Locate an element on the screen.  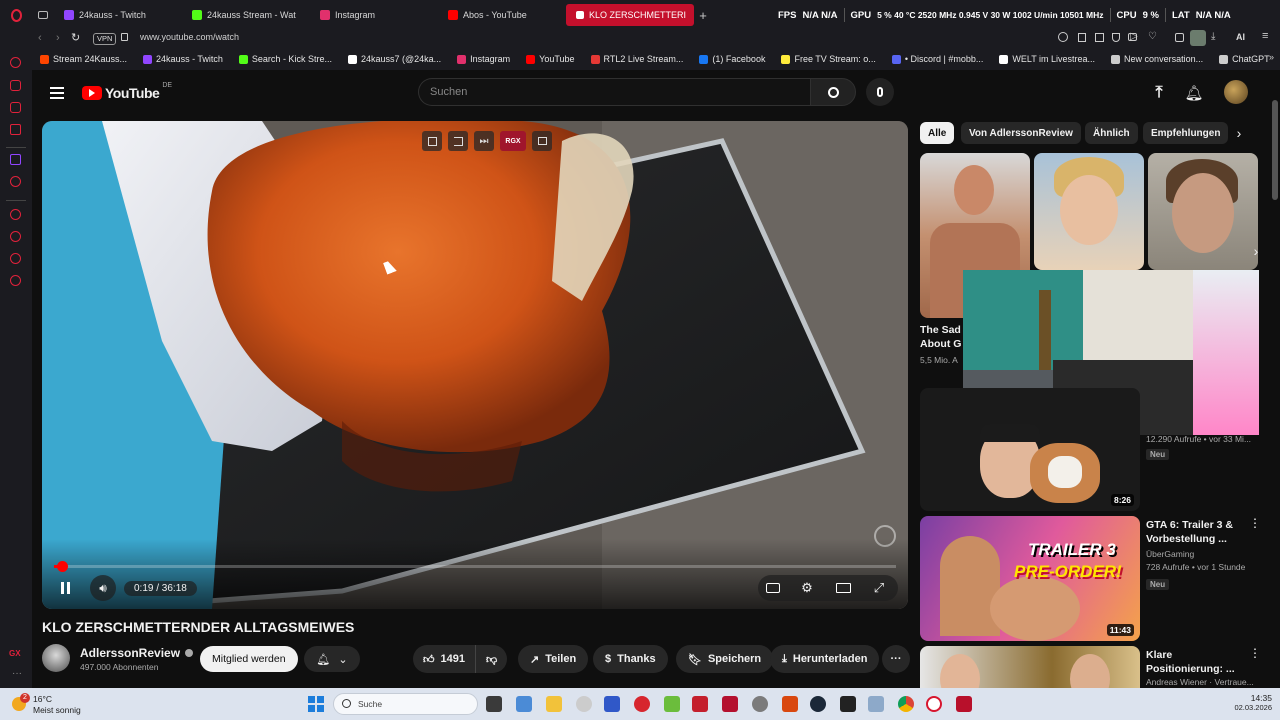
subtitles-icon is located at coordinates (773, 588).